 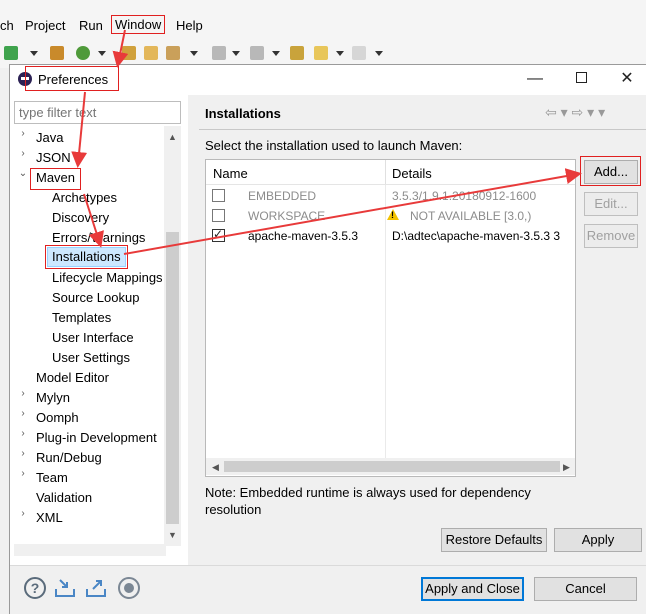 What do you see at coordinates (86, 257) in the screenshot?
I see `tree-item-installations: Installations` at bounding box center [86, 257].